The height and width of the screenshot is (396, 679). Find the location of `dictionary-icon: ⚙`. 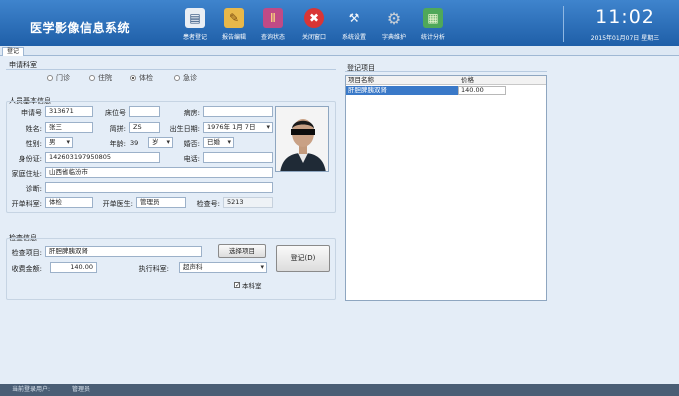

dictionary-icon: ⚙ is located at coordinates (394, 18).